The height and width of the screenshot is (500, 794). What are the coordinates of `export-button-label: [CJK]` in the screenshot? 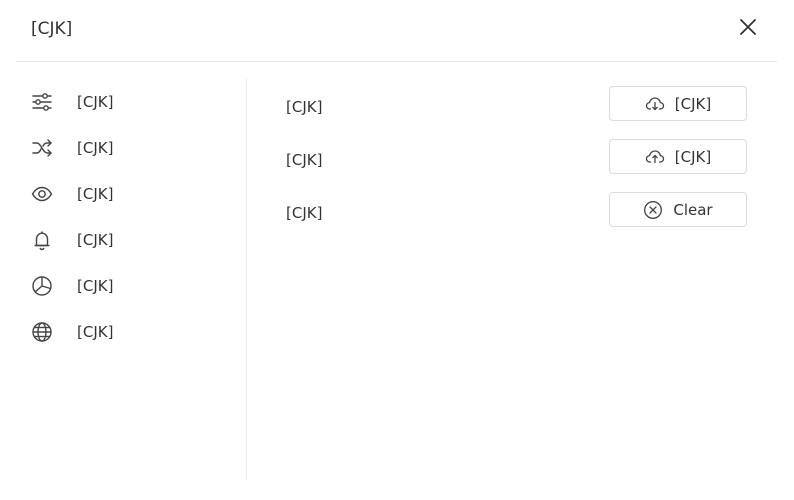 It's located at (693, 103).